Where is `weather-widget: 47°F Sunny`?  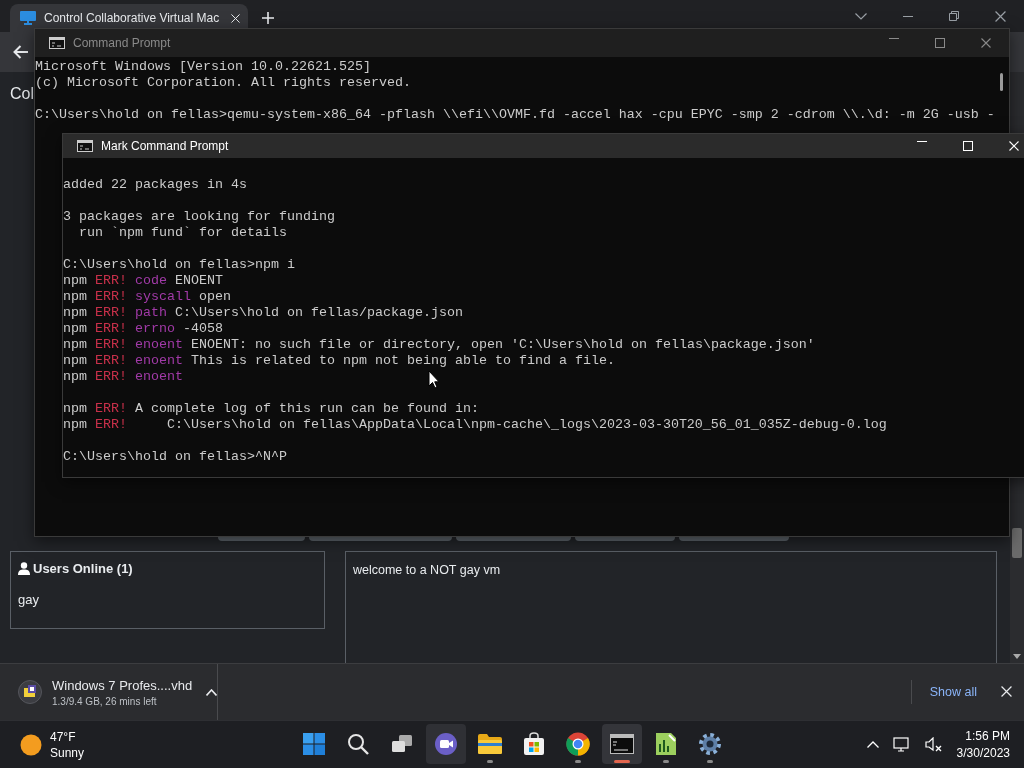 weather-widget: 47°F Sunny is located at coordinates (85, 744).